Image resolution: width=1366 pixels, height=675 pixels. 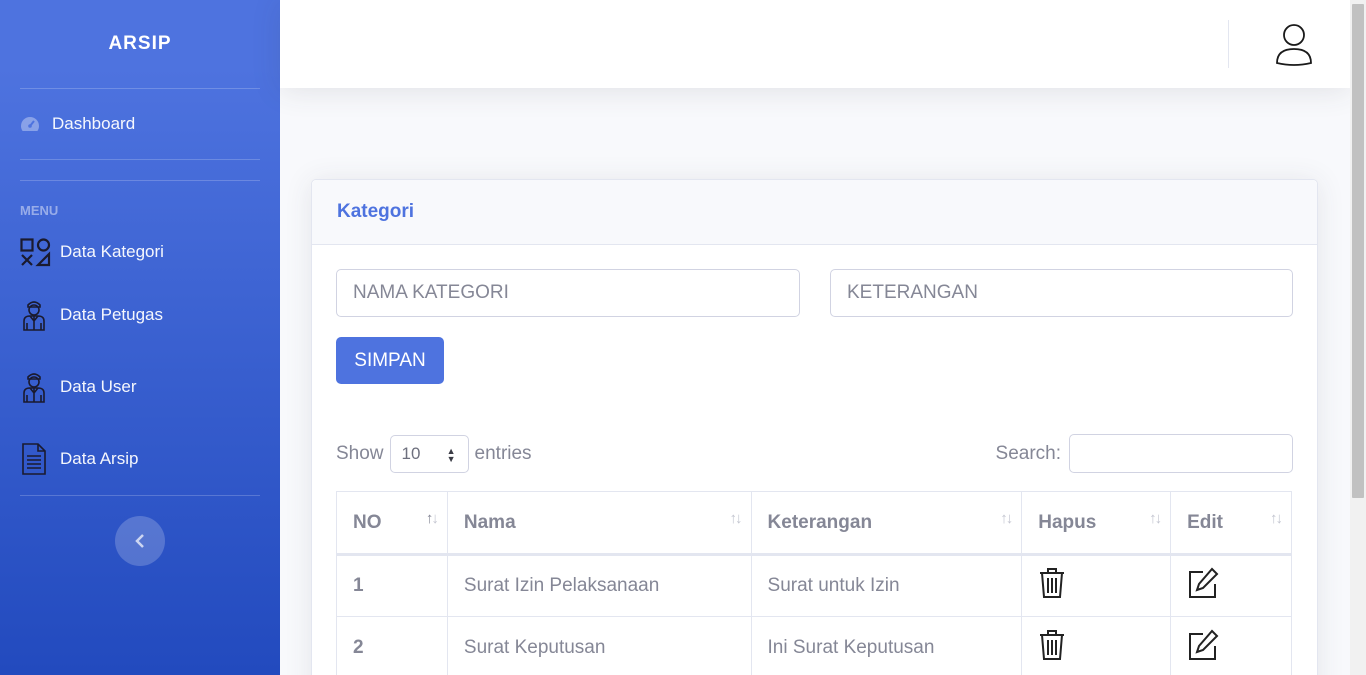 I want to click on sidebar-item-label: Data Petugas, so click(x=112, y=314).